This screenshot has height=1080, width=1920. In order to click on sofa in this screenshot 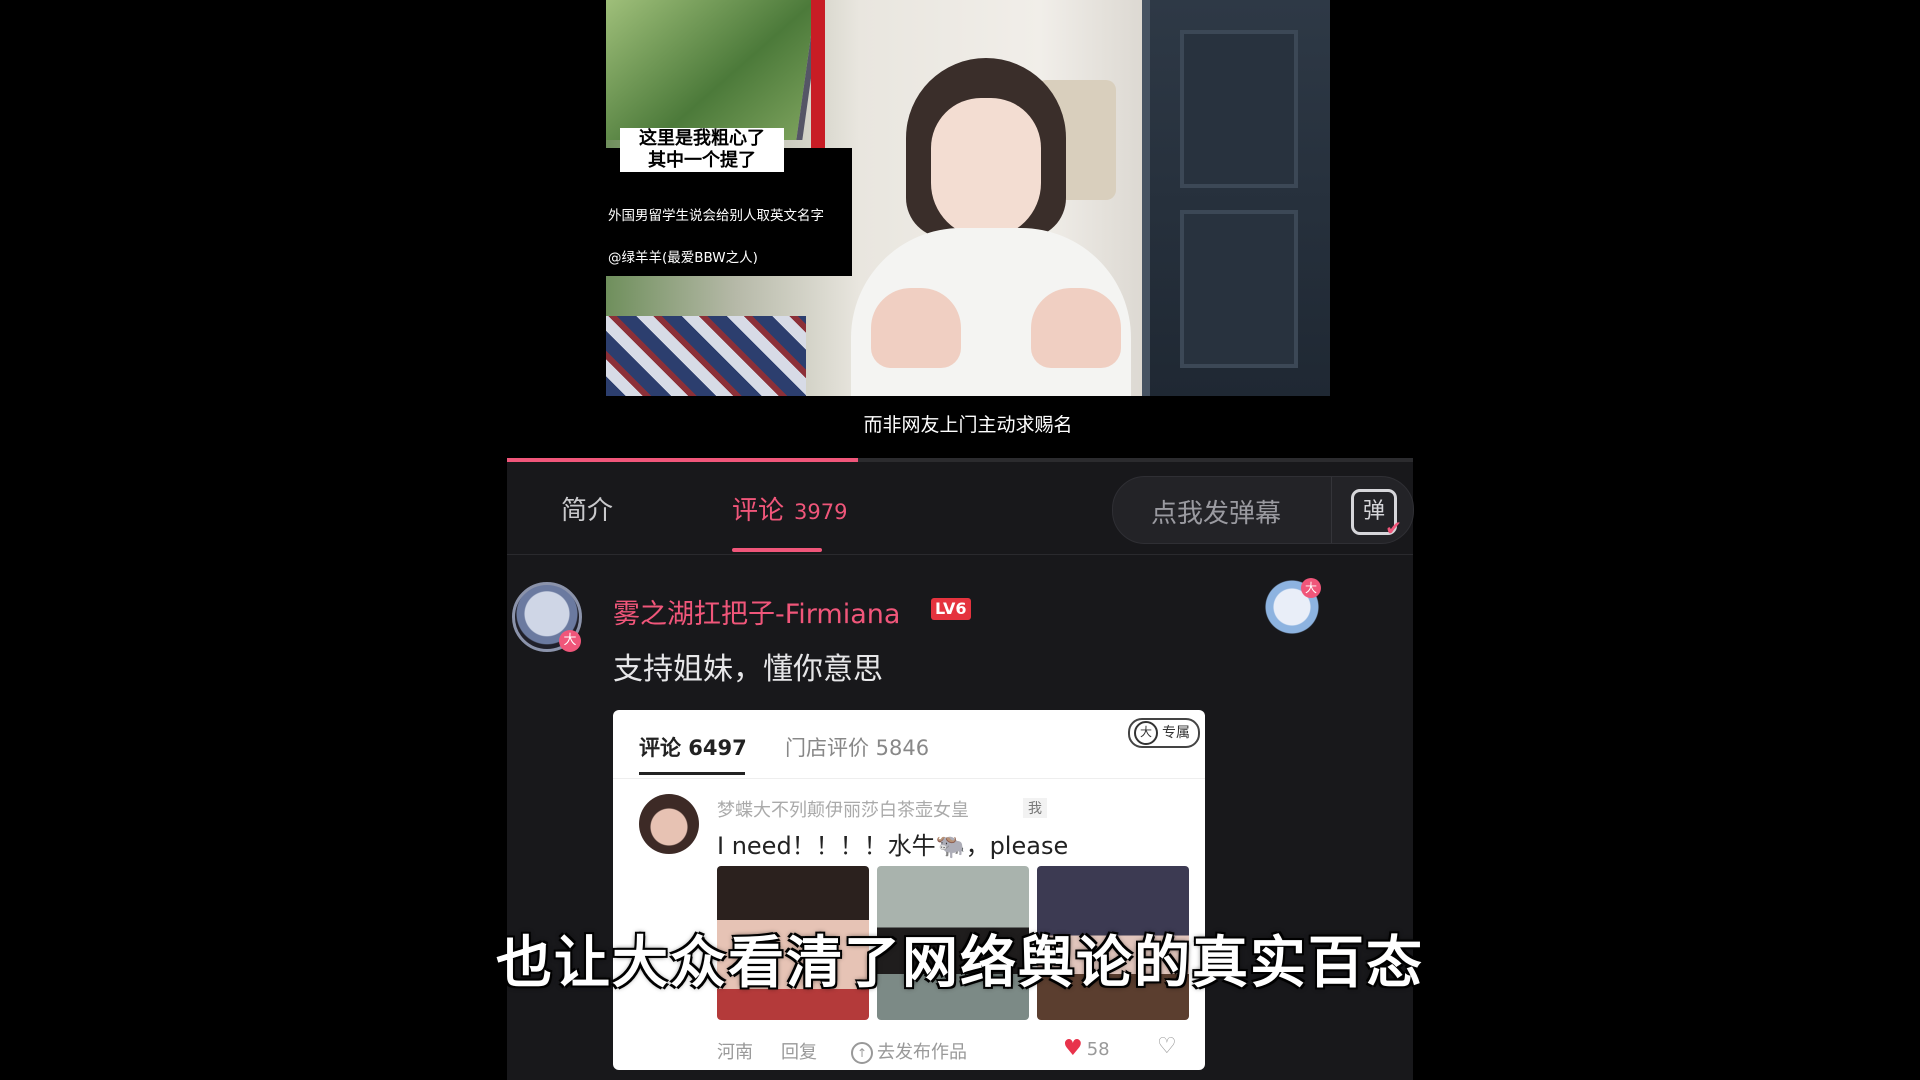, I will do `click(706, 356)`.